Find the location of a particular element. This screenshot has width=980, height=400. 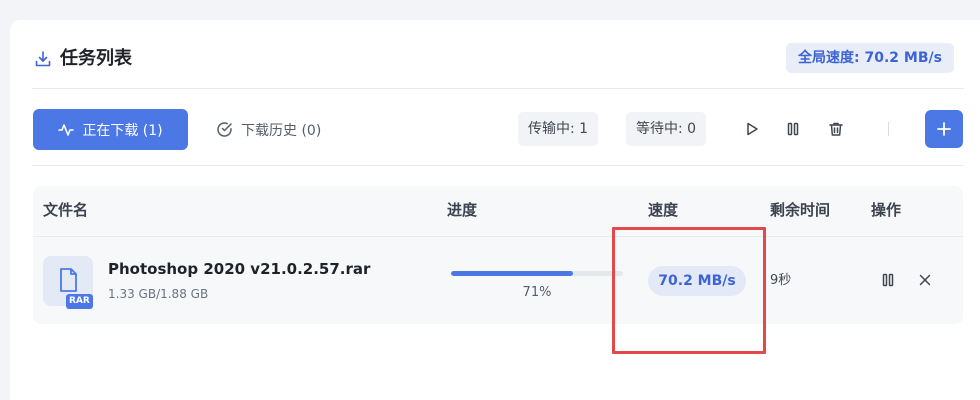

play-icon is located at coordinates (752, 129).